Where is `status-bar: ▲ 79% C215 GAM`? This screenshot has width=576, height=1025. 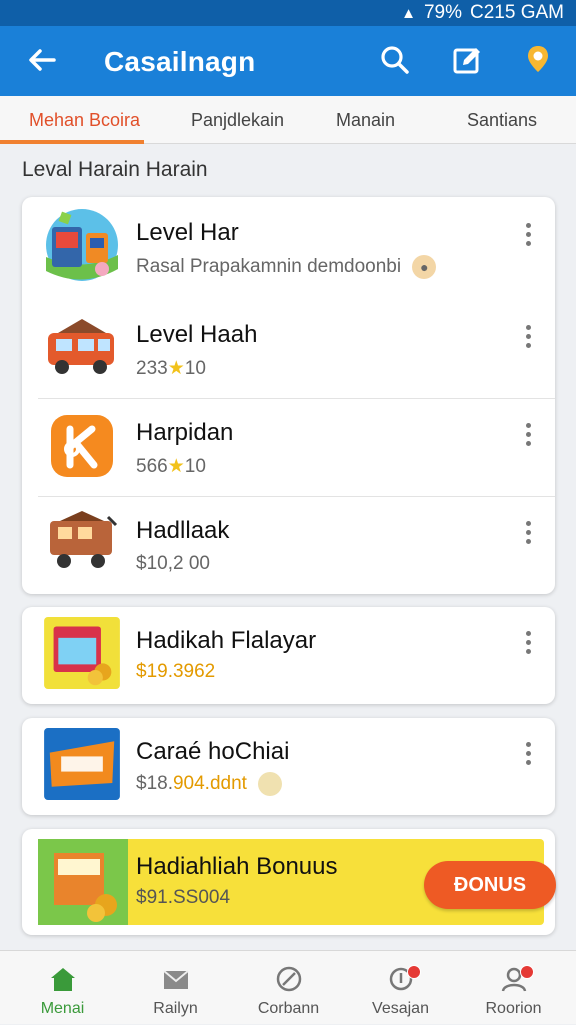 status-bar: ▲ 79% C215 GAM is located at coordinates (288, 13).